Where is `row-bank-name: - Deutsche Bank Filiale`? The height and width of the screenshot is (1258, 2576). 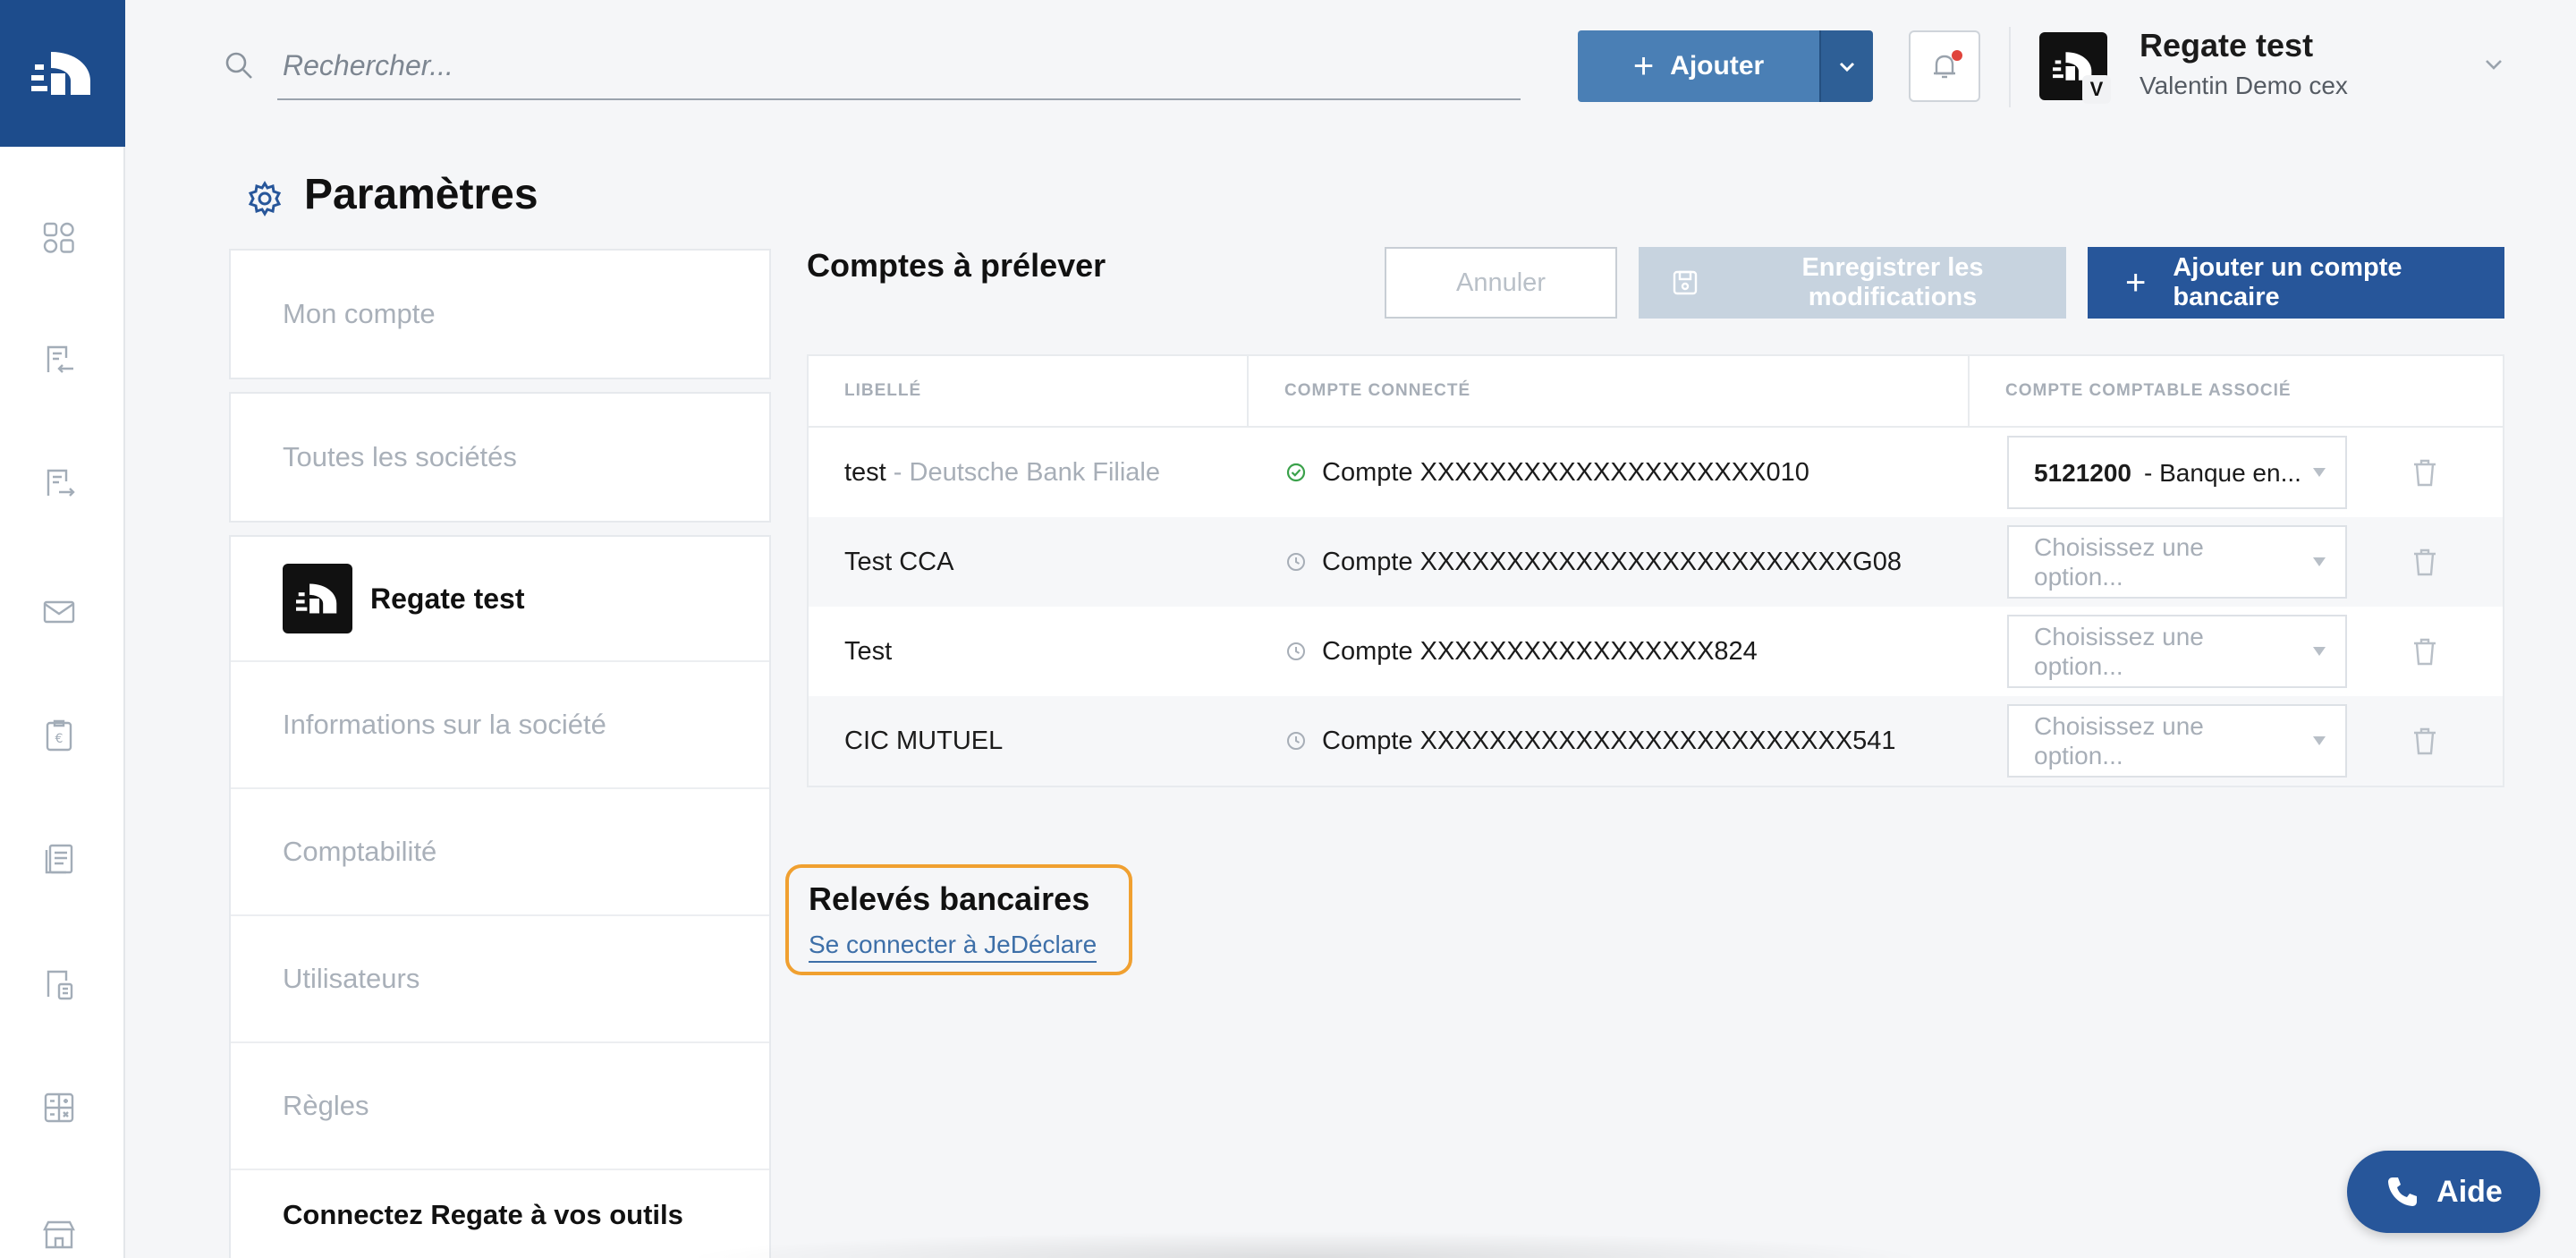 row-bank-name: - Deutsche Bank Filiale is located at coordinates (1023, 472).